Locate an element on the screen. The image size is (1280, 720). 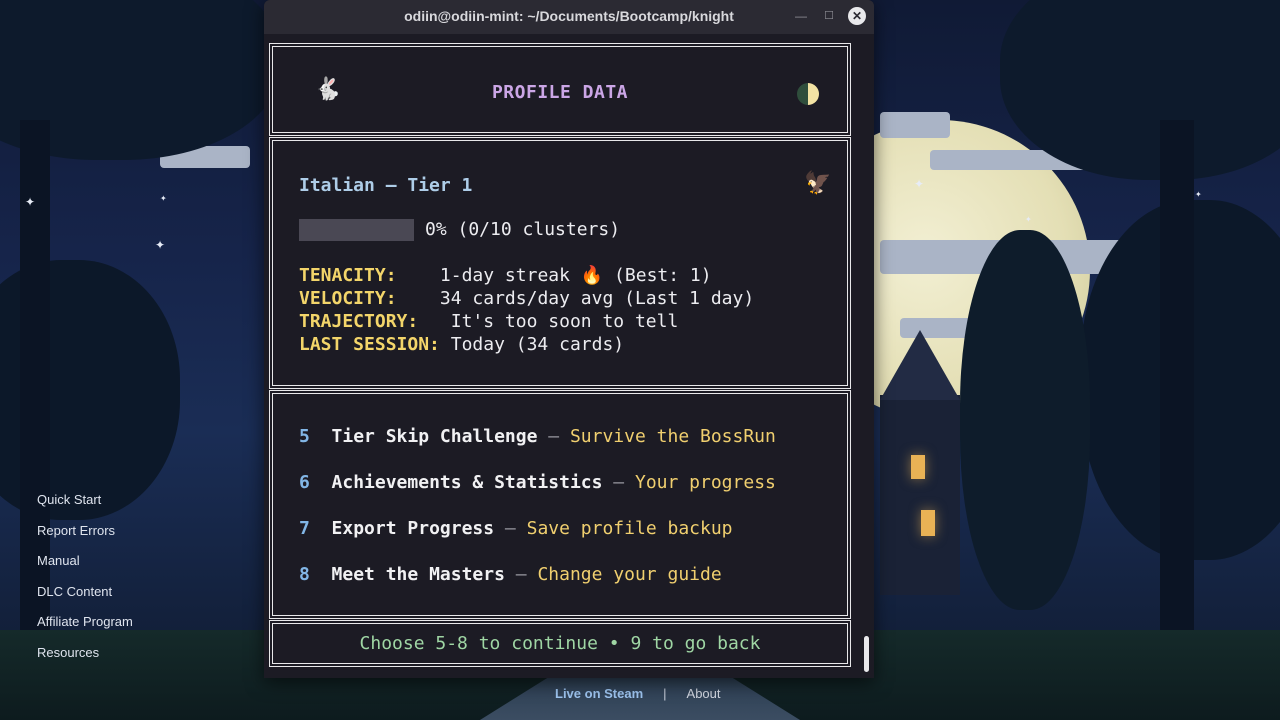
stat-tenacity: TENACITY: 1-day streak 🔥 (Best: 1) is located at coordinates (505, 275).